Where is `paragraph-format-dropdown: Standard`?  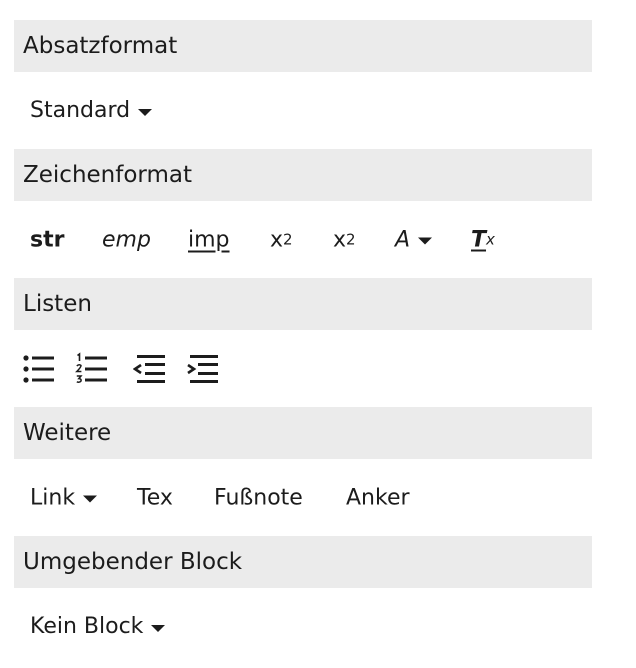
paragraph-format-dropdown: Standard is located at coordinates (91, 110).